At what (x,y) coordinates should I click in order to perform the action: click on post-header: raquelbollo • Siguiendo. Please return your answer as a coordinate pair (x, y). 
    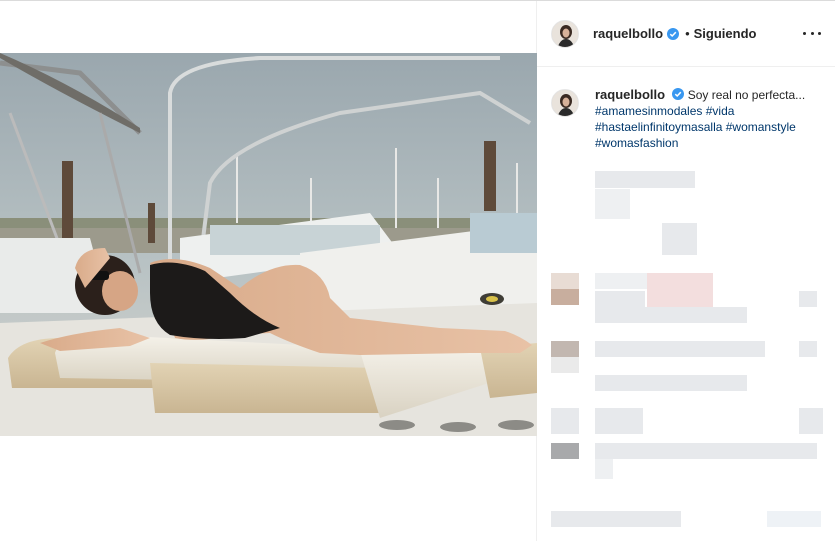
    Looking at the image, I should click on (686, 34).